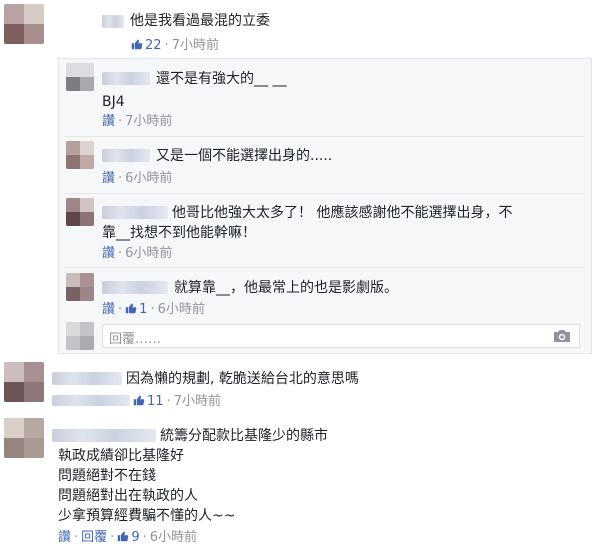 This screenshot has height=552, width=600. Describe the element at coordinates (200, 21) in the screenshot. I see `comment-text: 他是我看過最混的立委` at that location.